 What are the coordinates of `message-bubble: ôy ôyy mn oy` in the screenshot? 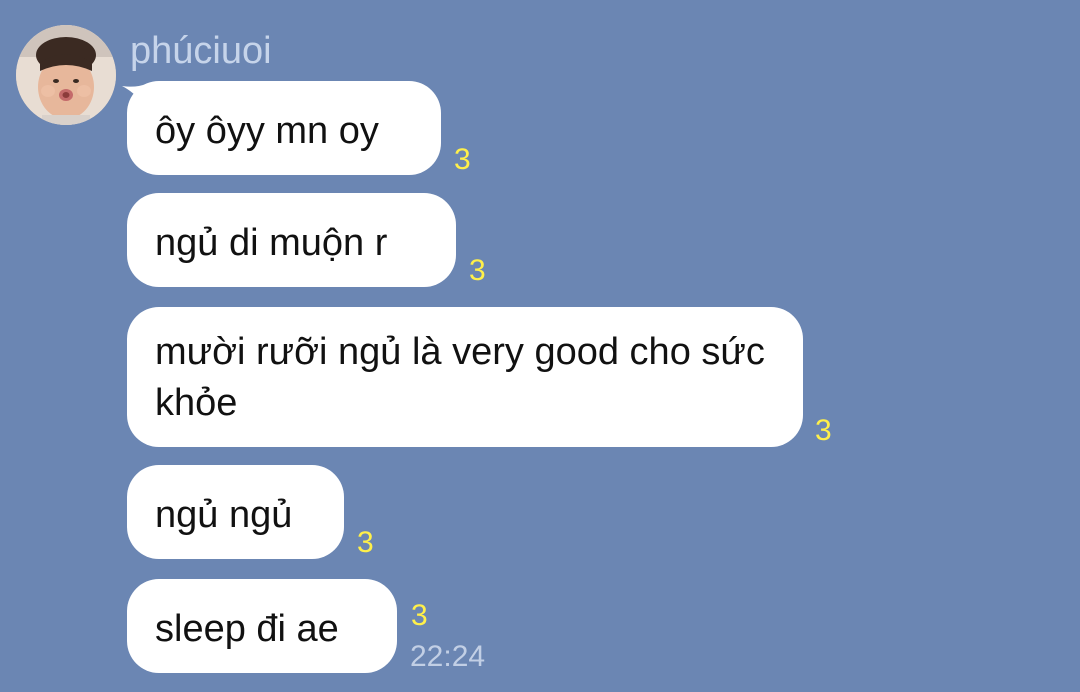 It's located at (284, 128).